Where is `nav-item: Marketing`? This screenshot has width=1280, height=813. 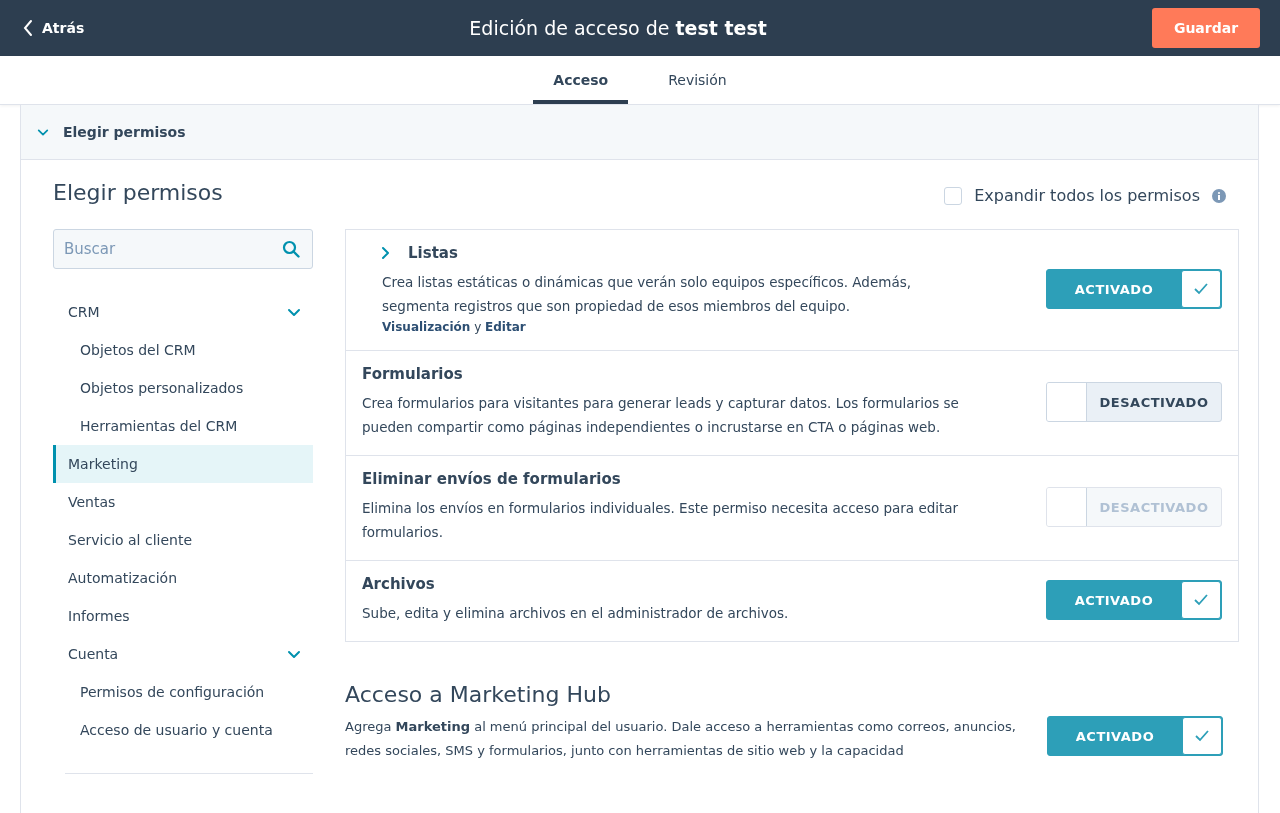 nav-item: Marketing is located at coordinates (183, 464).